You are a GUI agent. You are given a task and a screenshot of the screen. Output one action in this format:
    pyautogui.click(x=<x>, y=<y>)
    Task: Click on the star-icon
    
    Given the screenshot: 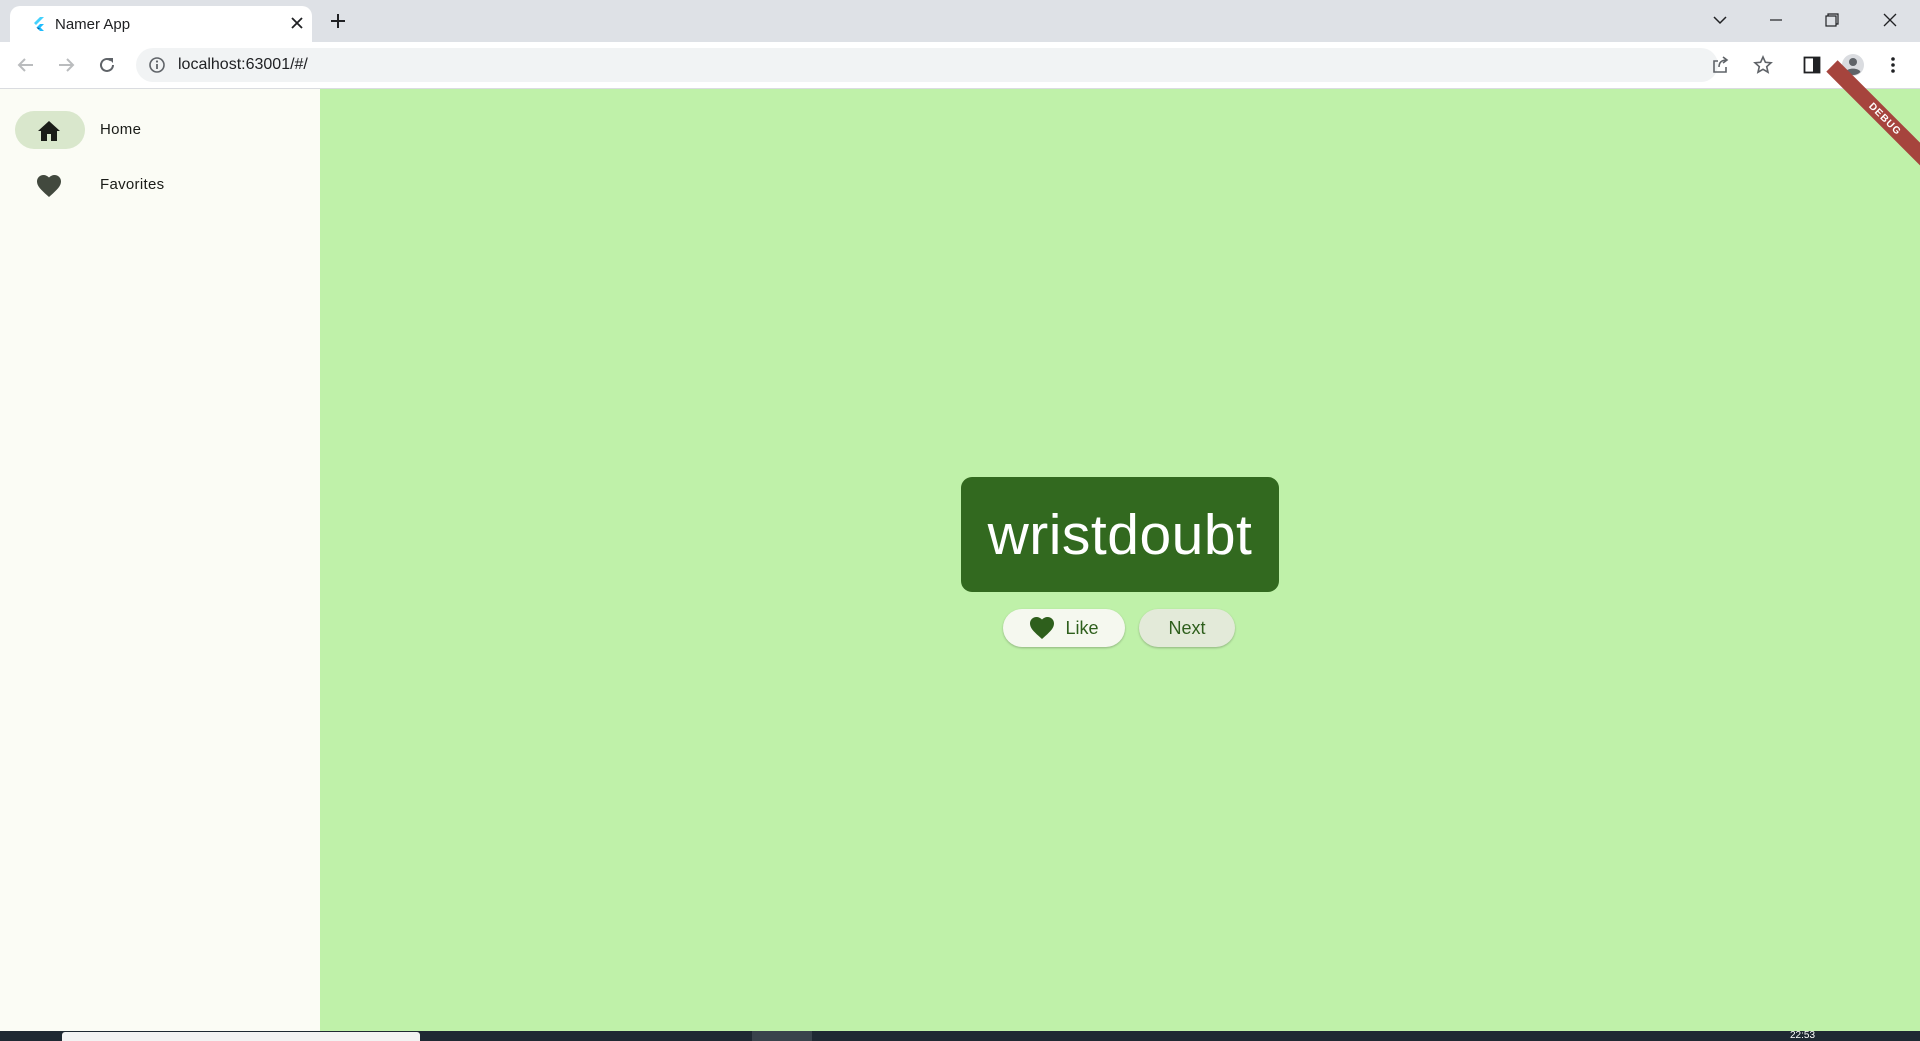 What is the action you would take?
    pyautogui.click(x=1763, y=64)
    